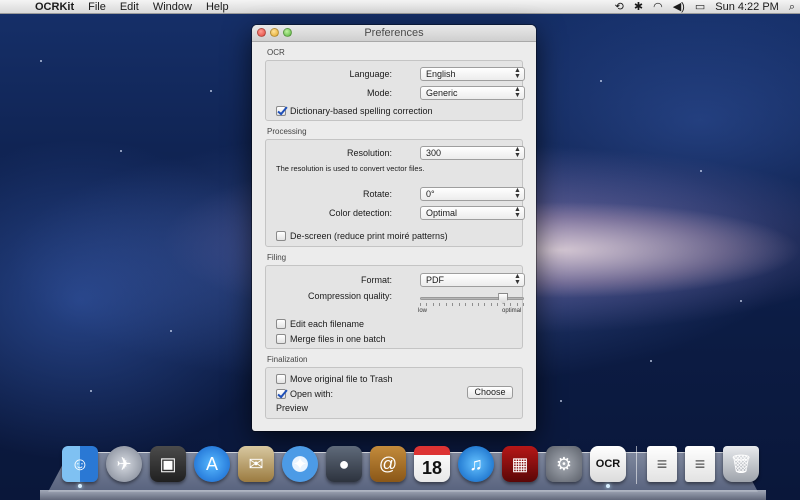 The image size is (800, 500). What do you see at coordinates (369, 153) in the screenshot?
I see `resolution-label: Resolution:` at bounding box center [369, 153].